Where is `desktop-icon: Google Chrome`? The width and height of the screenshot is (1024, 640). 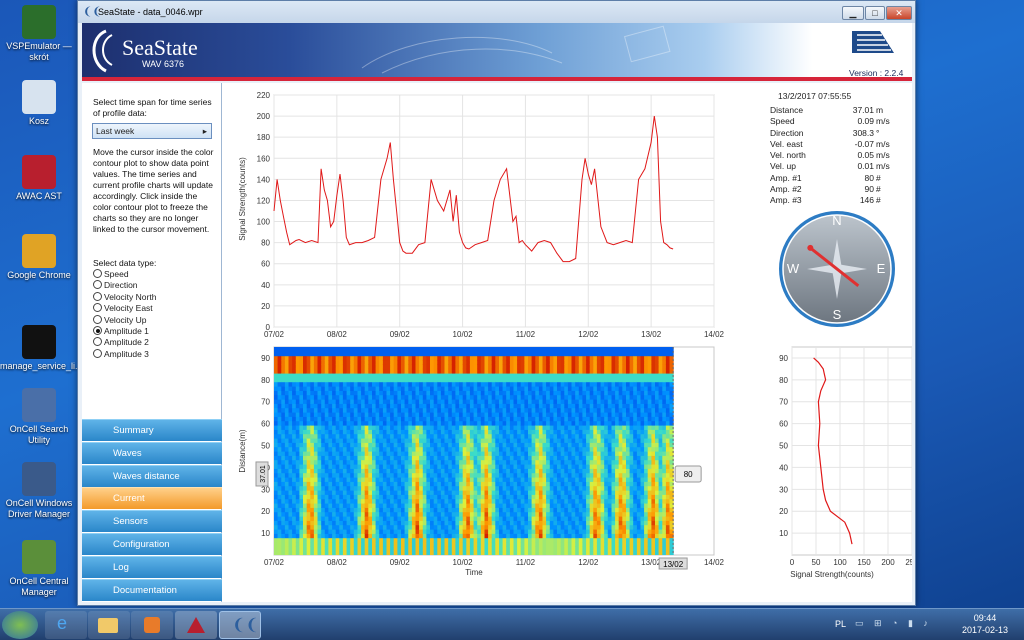
desktop-icon: Google Chrome is located at coordinates (39, 257).